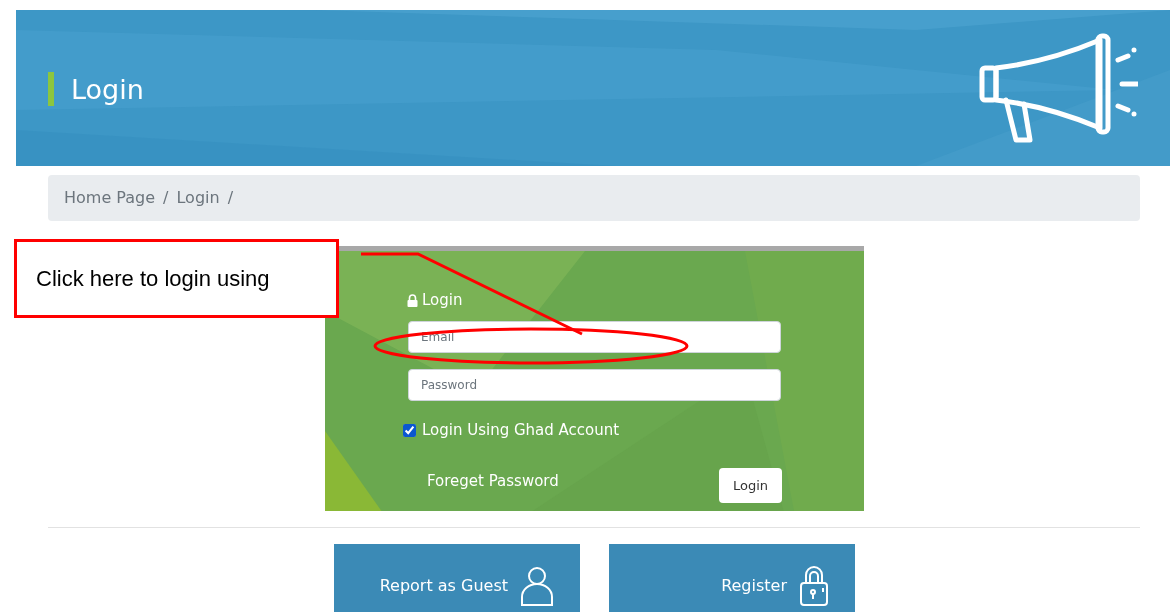 The width and height of the screenshot is (1170, 612). Describe the element at coordinates (750, 485) in the screenshot. I see `login-button: Login` at that location.